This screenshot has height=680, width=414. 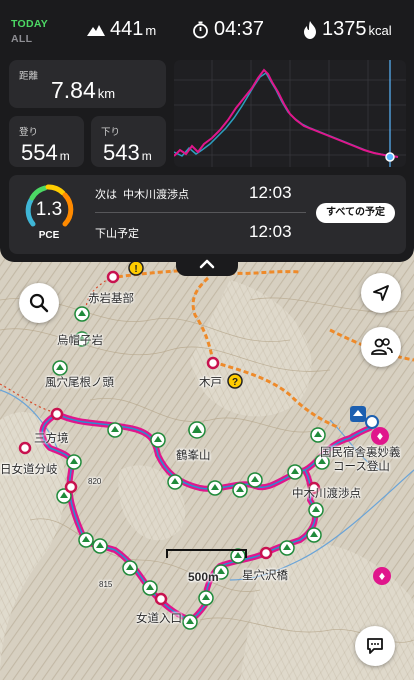 What do you see at coordinates (21, 39) in the screenshot?
I see `all-tab: ALL` at bounding box center [21, 39].